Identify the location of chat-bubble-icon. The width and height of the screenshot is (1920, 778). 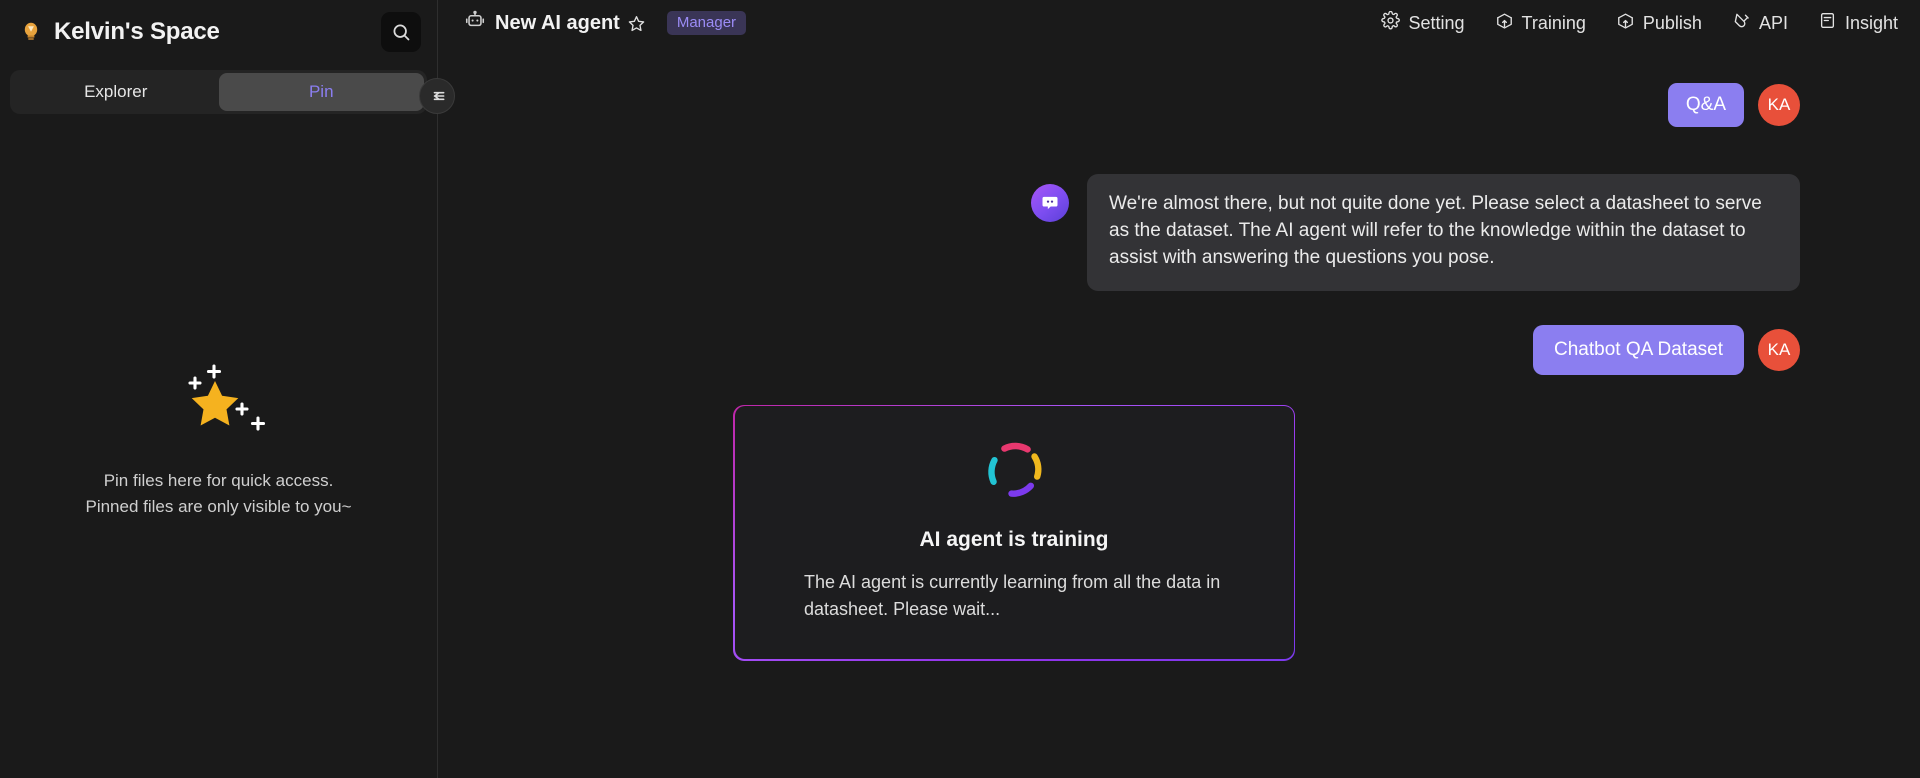
(1050, 203).